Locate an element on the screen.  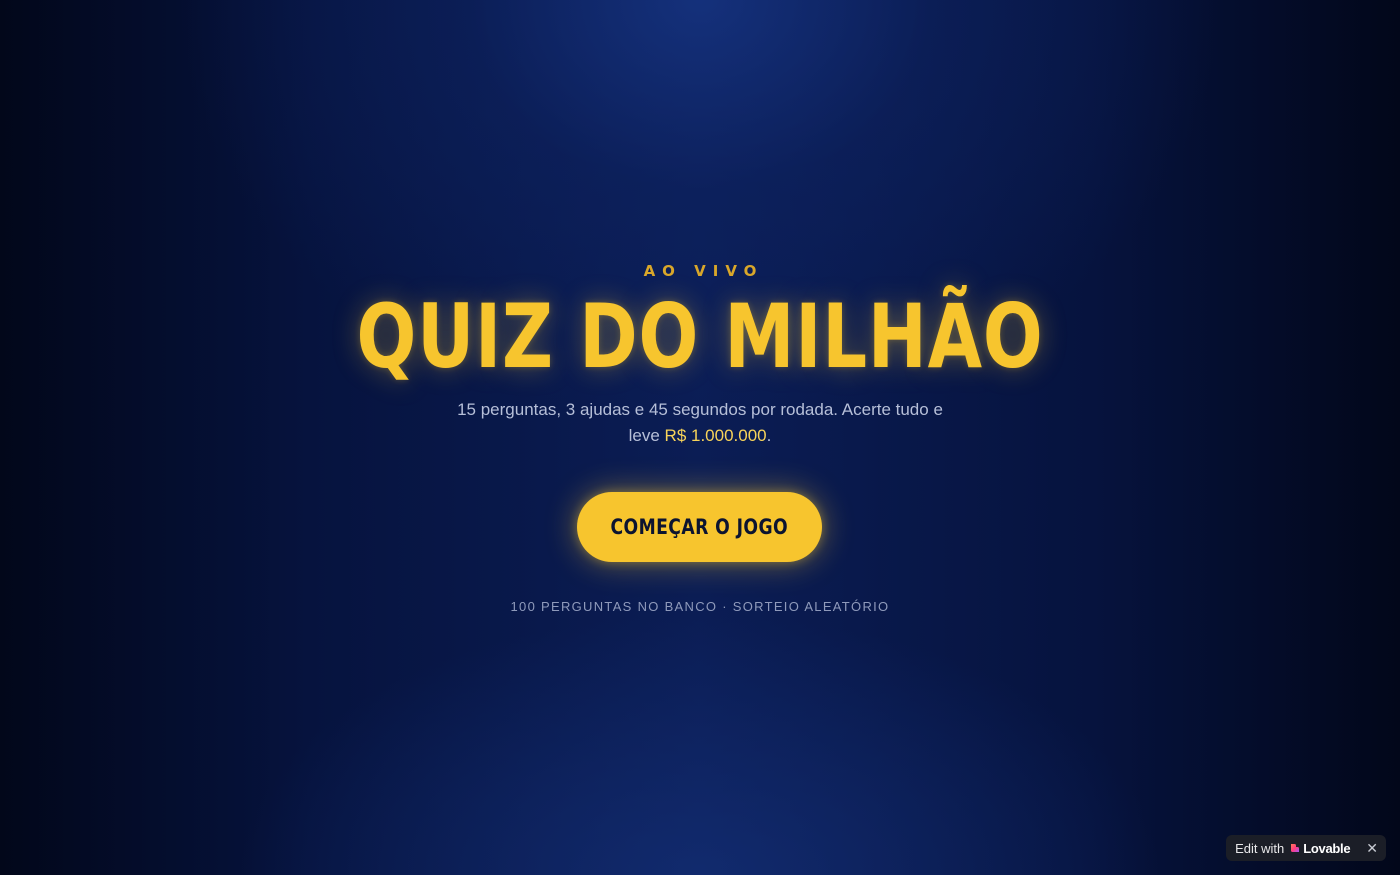
lovable-brand: Lovable is located at coordinates (1320, 848).